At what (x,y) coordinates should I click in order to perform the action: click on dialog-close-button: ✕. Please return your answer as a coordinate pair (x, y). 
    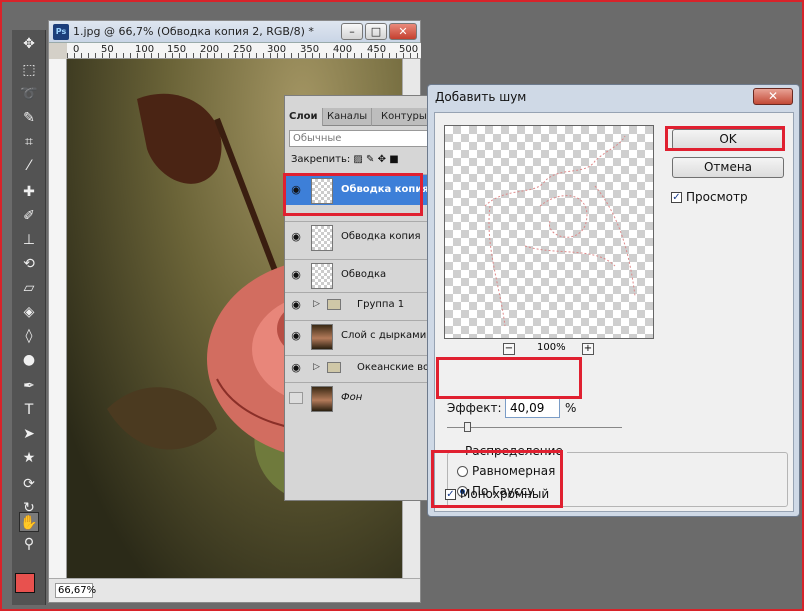
    Looking at the image, I should click on (773, 96).